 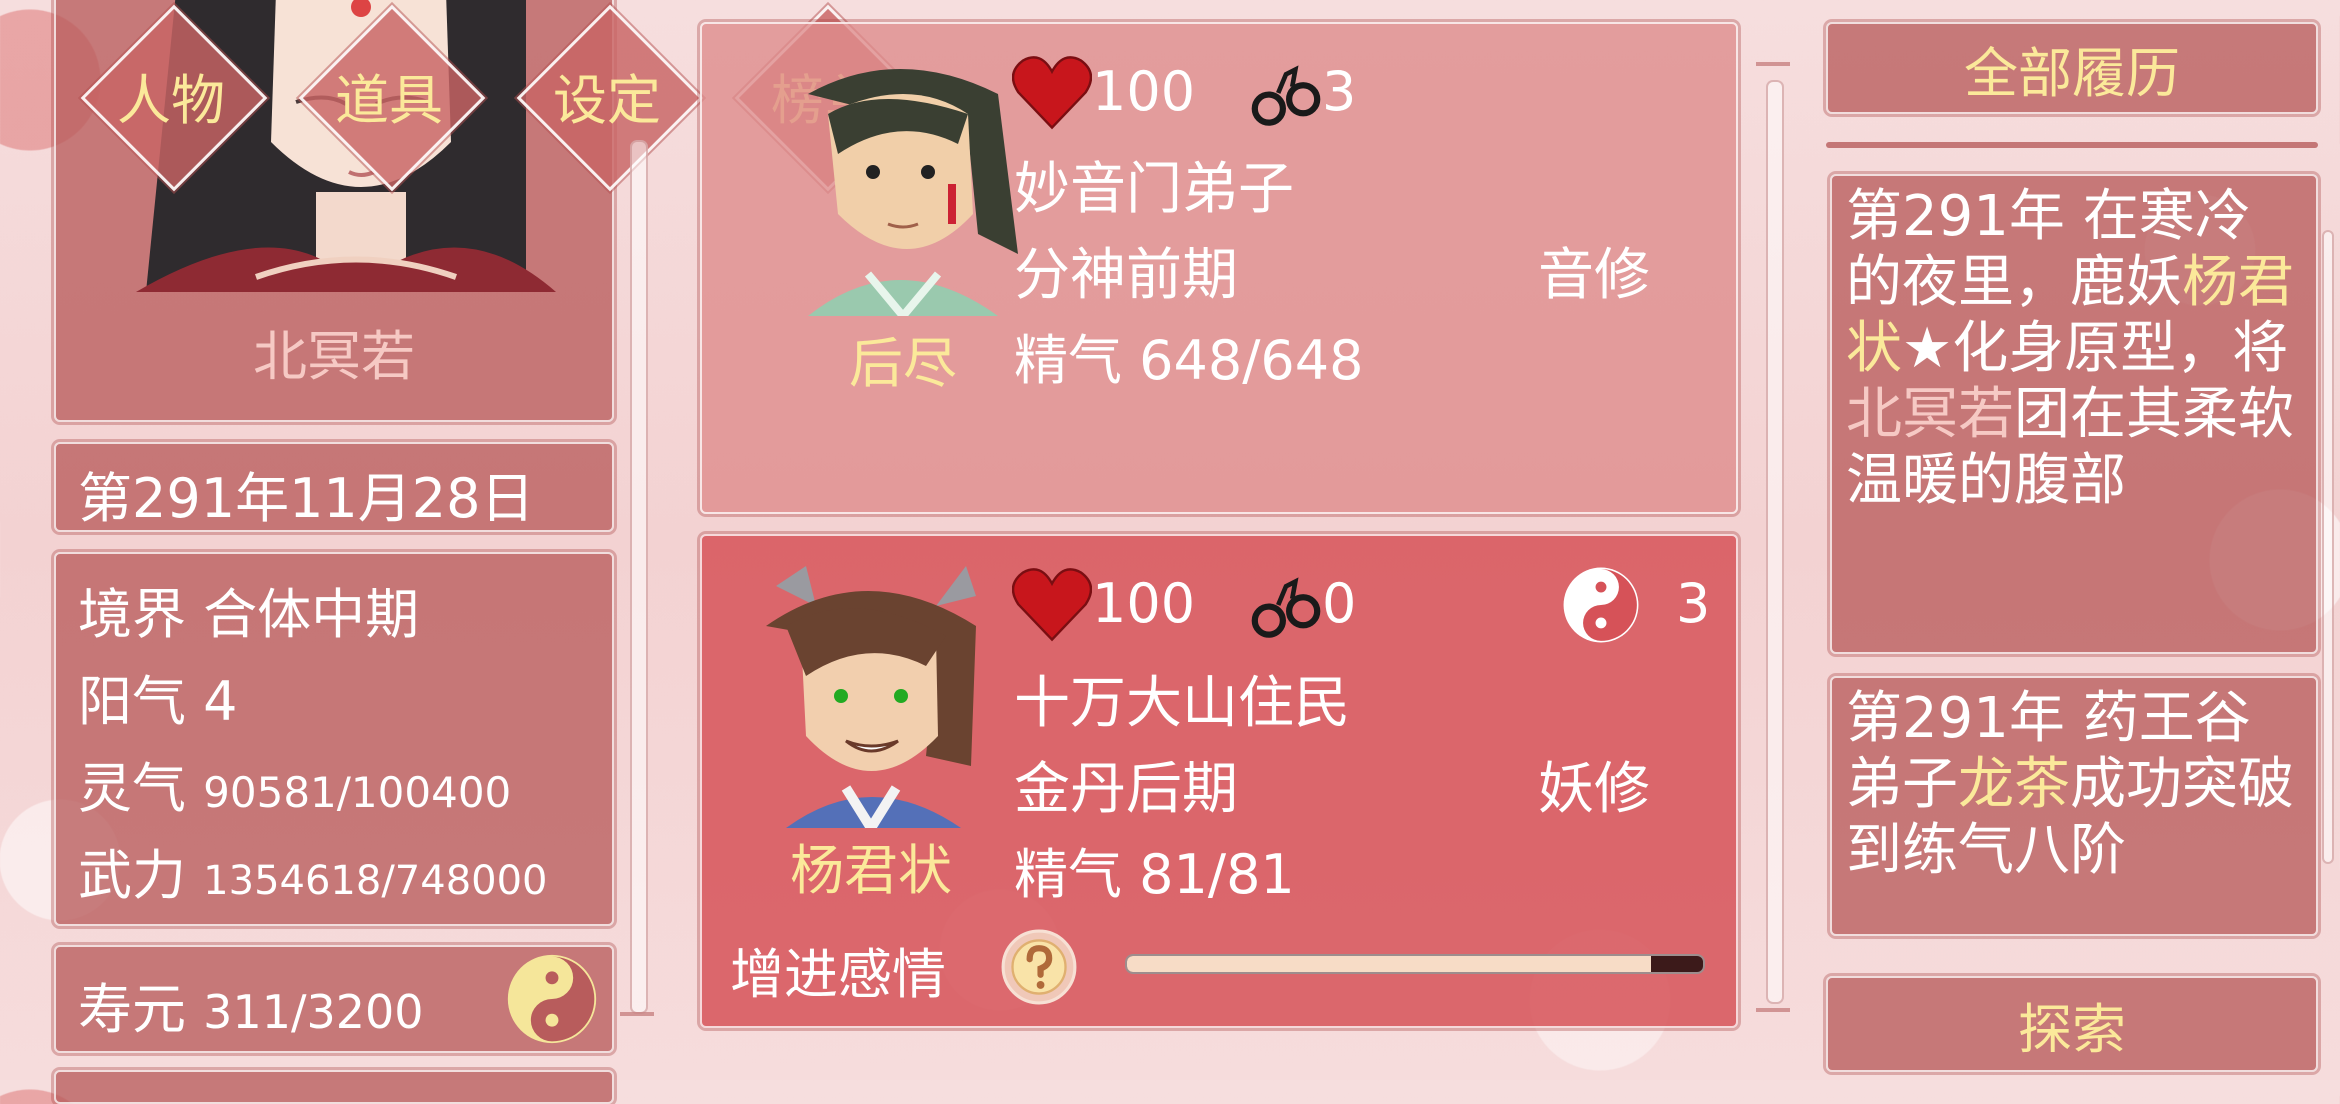 I want to click on increase-affection-label: 增进感情, so click(x=838, y=969).